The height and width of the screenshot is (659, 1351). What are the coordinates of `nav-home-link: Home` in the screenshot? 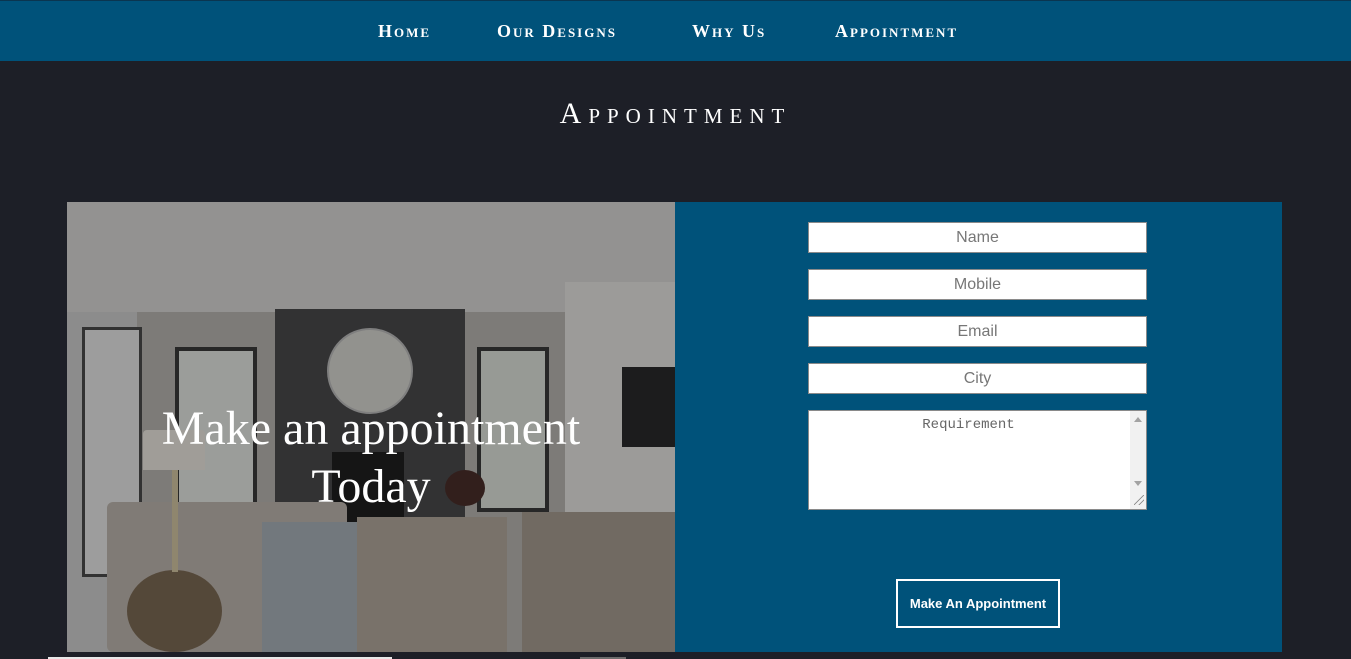 It's located at (404, 31).